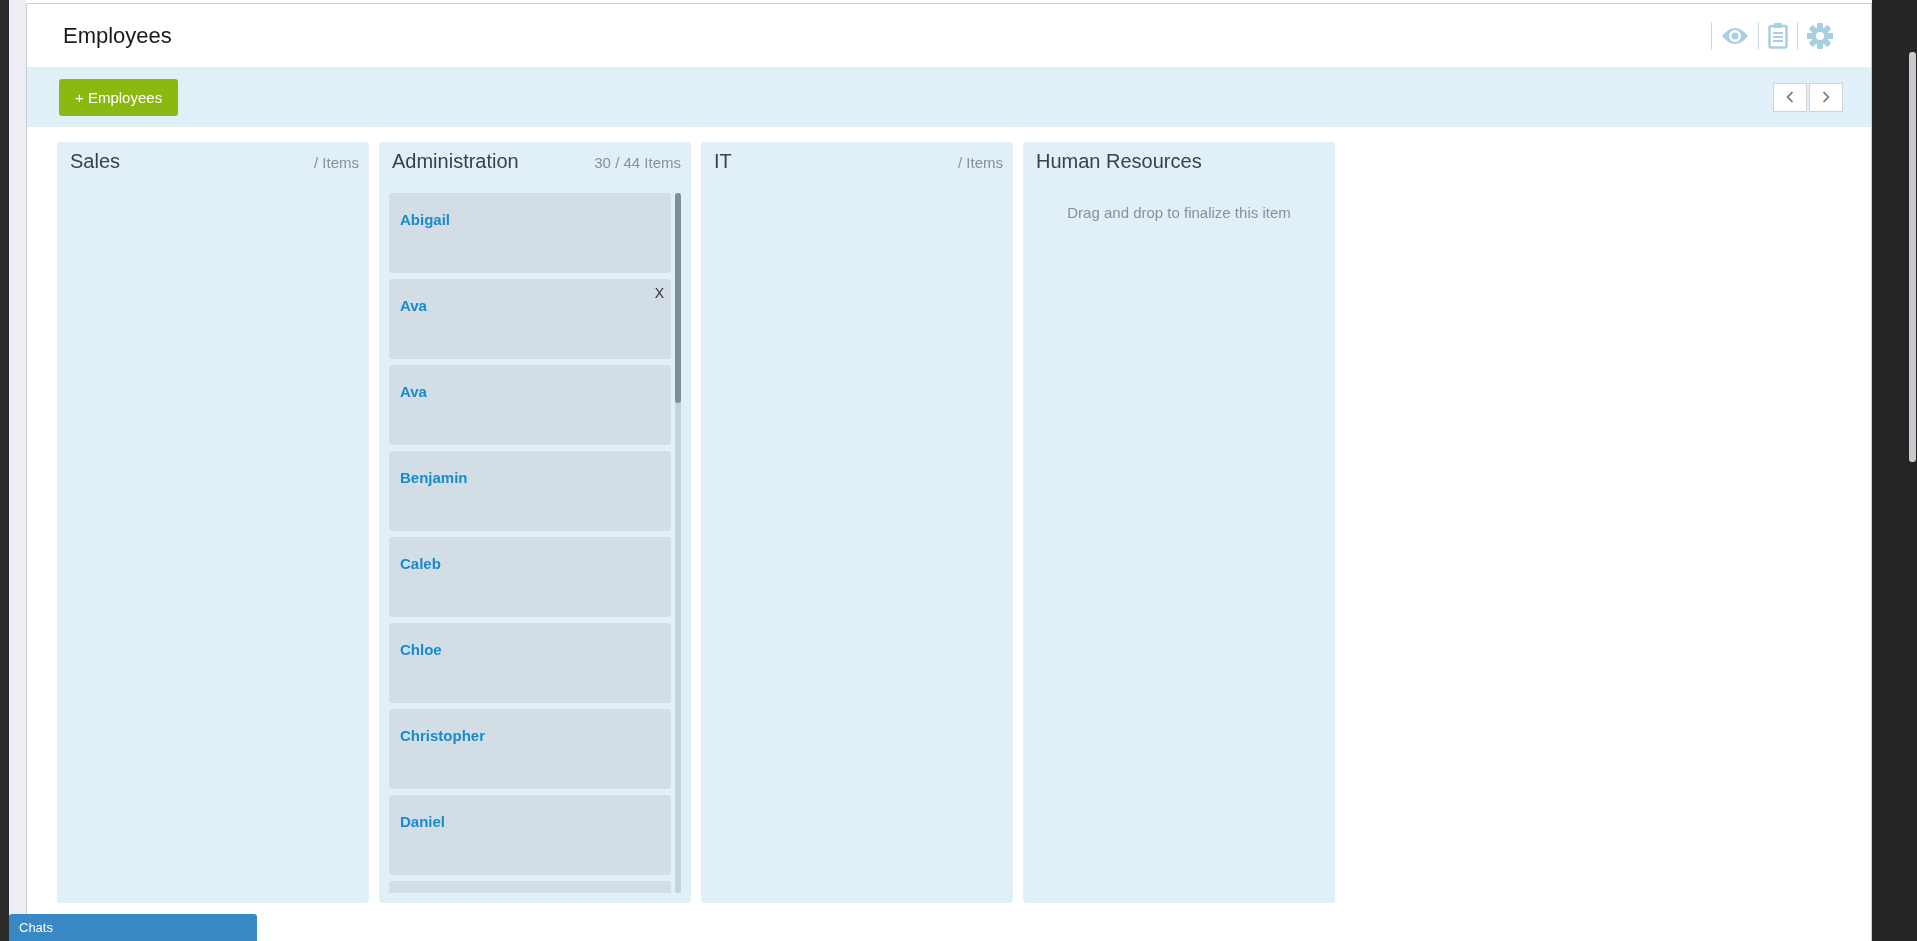 The width and height of the screenshot is (1917, 941). What do you see at coordinates (1735, 35) in the screenshot?
I see `eye-icon` at bounding box center [1735, 35].